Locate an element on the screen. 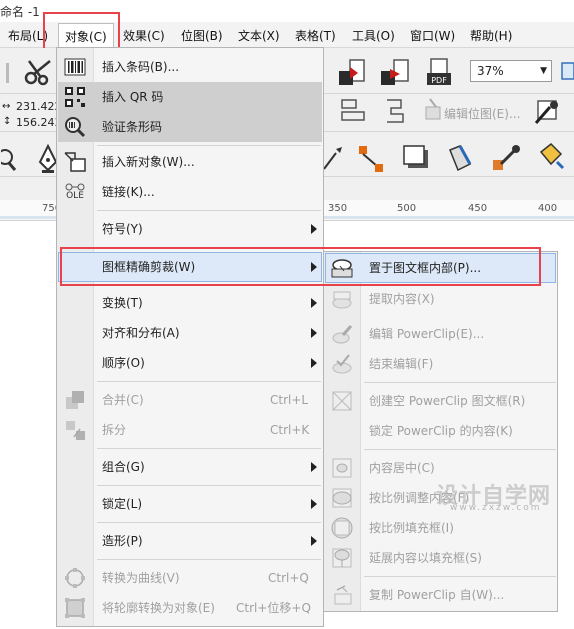  menu-item-lock-powerclip-contents: 锁定 PowerClip 的内容(K) is located at coordinates (440, 431).